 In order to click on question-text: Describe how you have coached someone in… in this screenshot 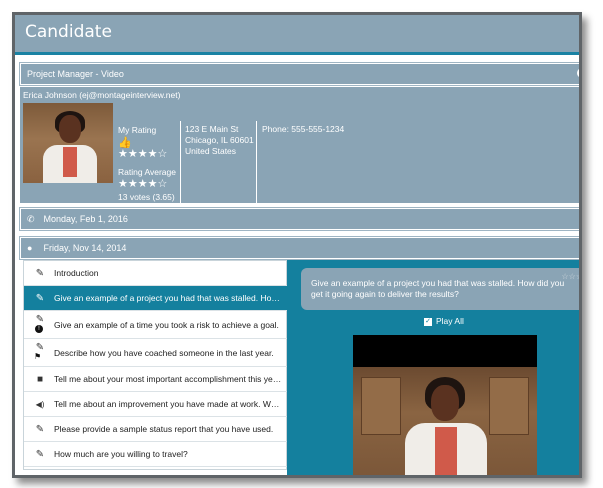, I will do `click(164, 353)`.